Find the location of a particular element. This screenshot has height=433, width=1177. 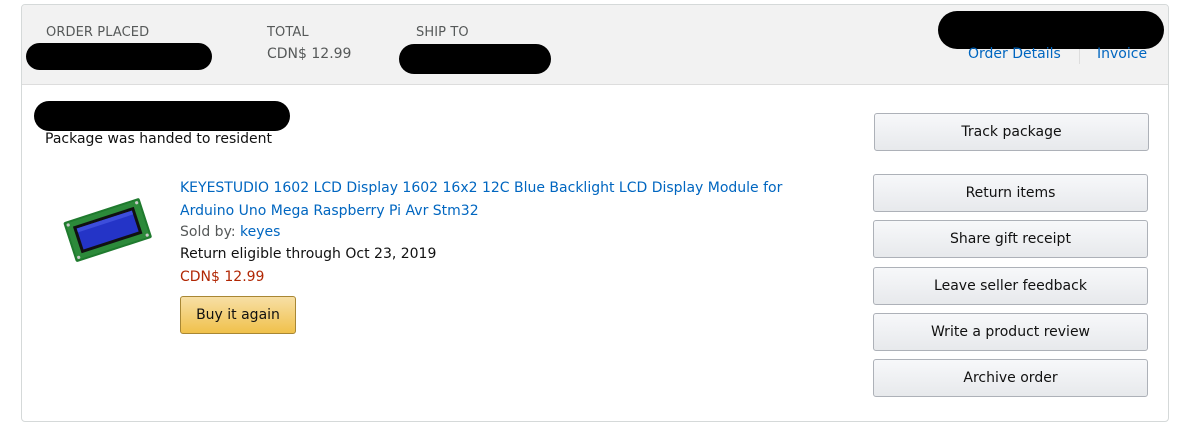

product-title-line-2: Arduino Uno Mega Raspberry Pi Avr Stm32 is located at coordinates (505, 211).